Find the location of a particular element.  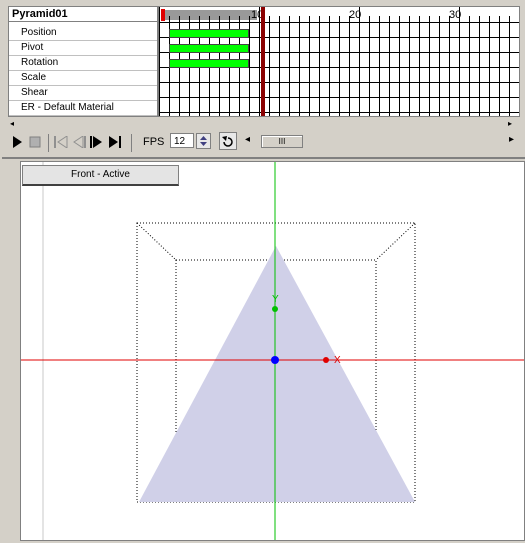

loop-icon is located at coordinates (227, 141).